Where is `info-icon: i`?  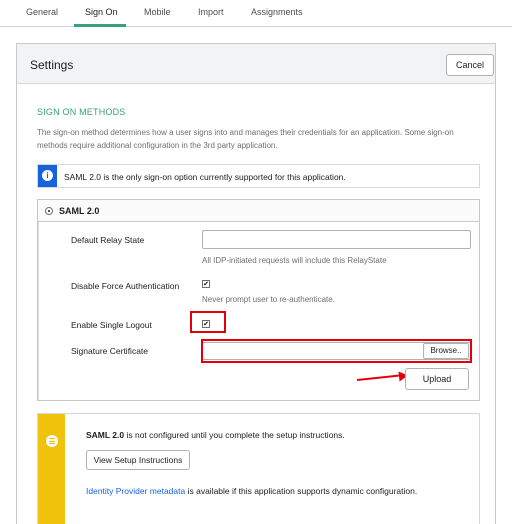
info-icon: i is located at coordinates (47, 175).